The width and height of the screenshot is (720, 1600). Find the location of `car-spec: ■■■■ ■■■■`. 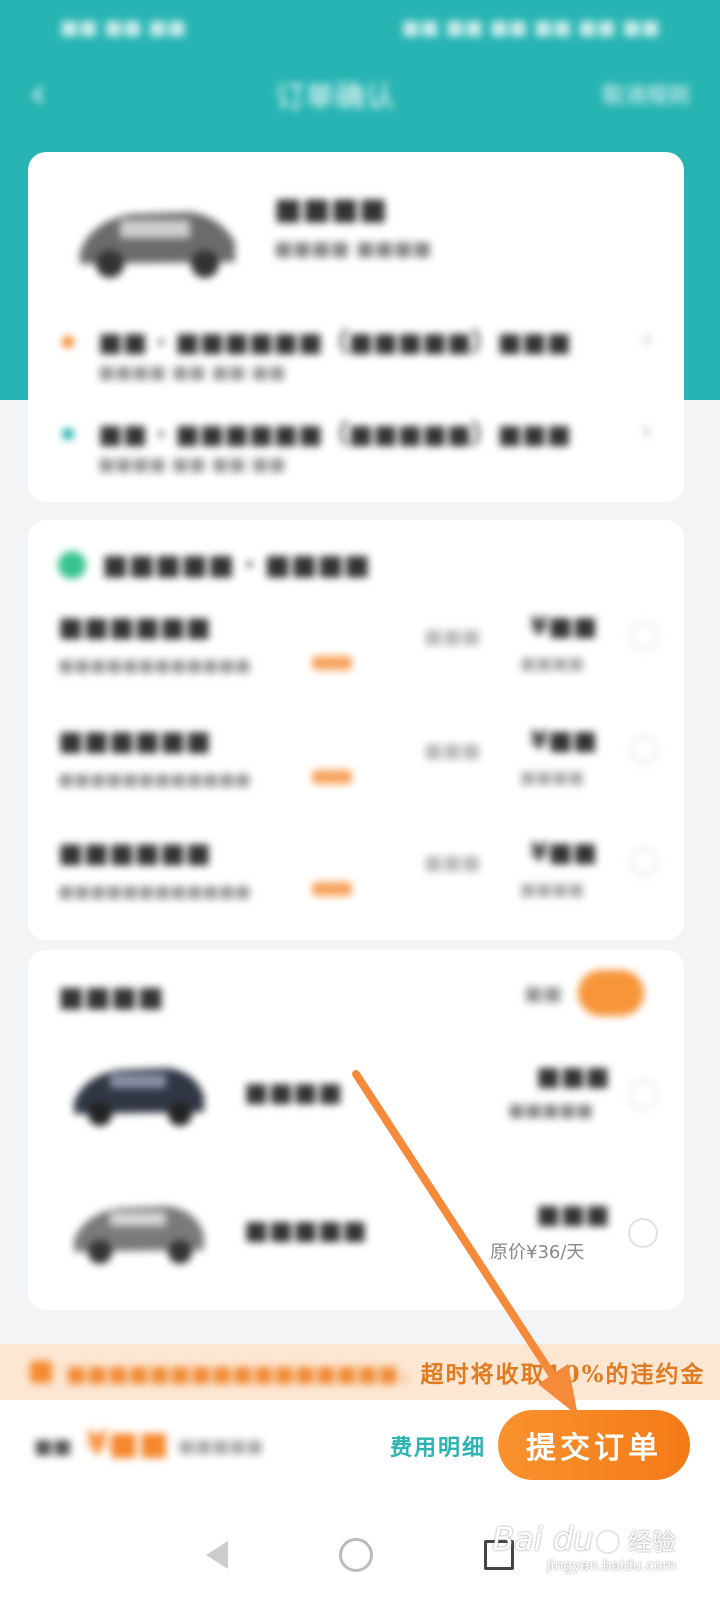

car-spec: ■■■■ ■■■■ is located at coordinates (353, 248).